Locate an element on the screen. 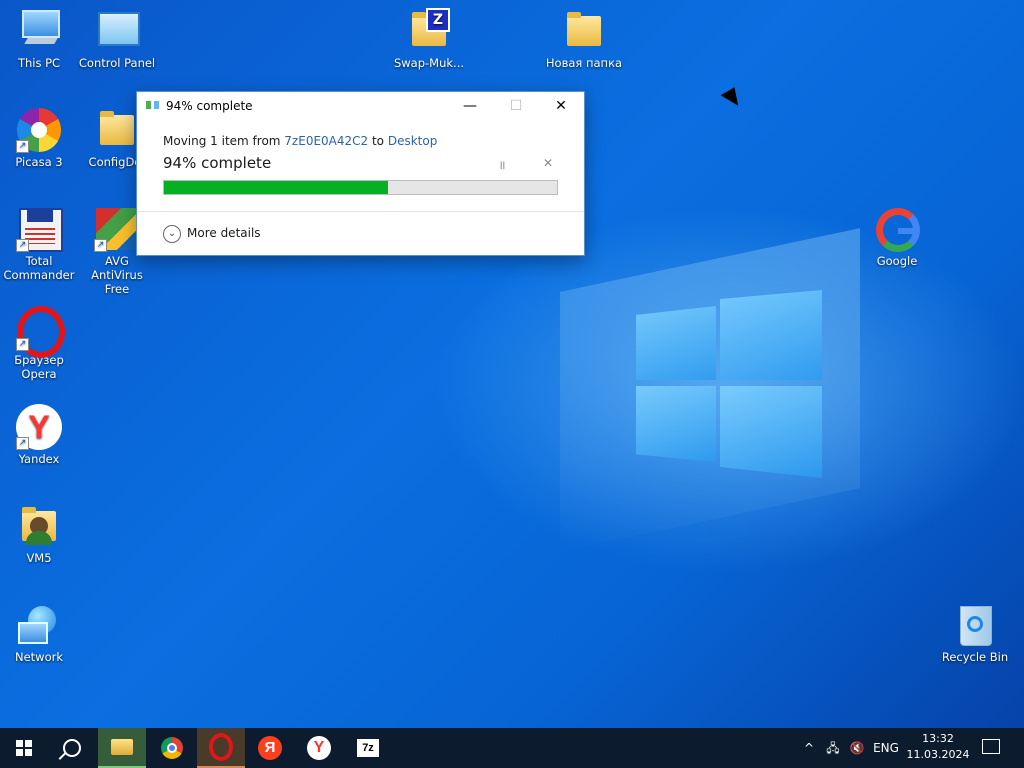 The width and height of the screenshot is (1024, 768). cancel-button: ✕ is located at coordinates (548, 163).